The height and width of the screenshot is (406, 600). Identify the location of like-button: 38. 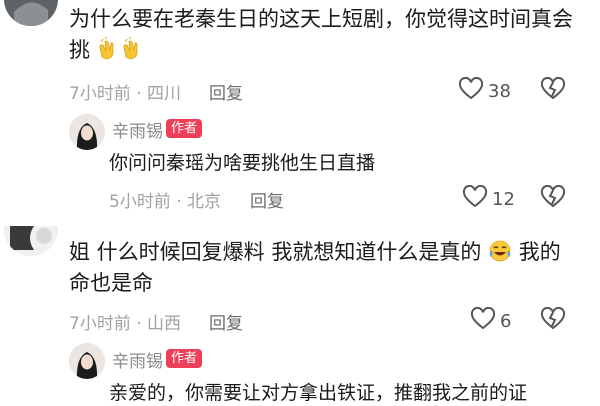
(484, 90).